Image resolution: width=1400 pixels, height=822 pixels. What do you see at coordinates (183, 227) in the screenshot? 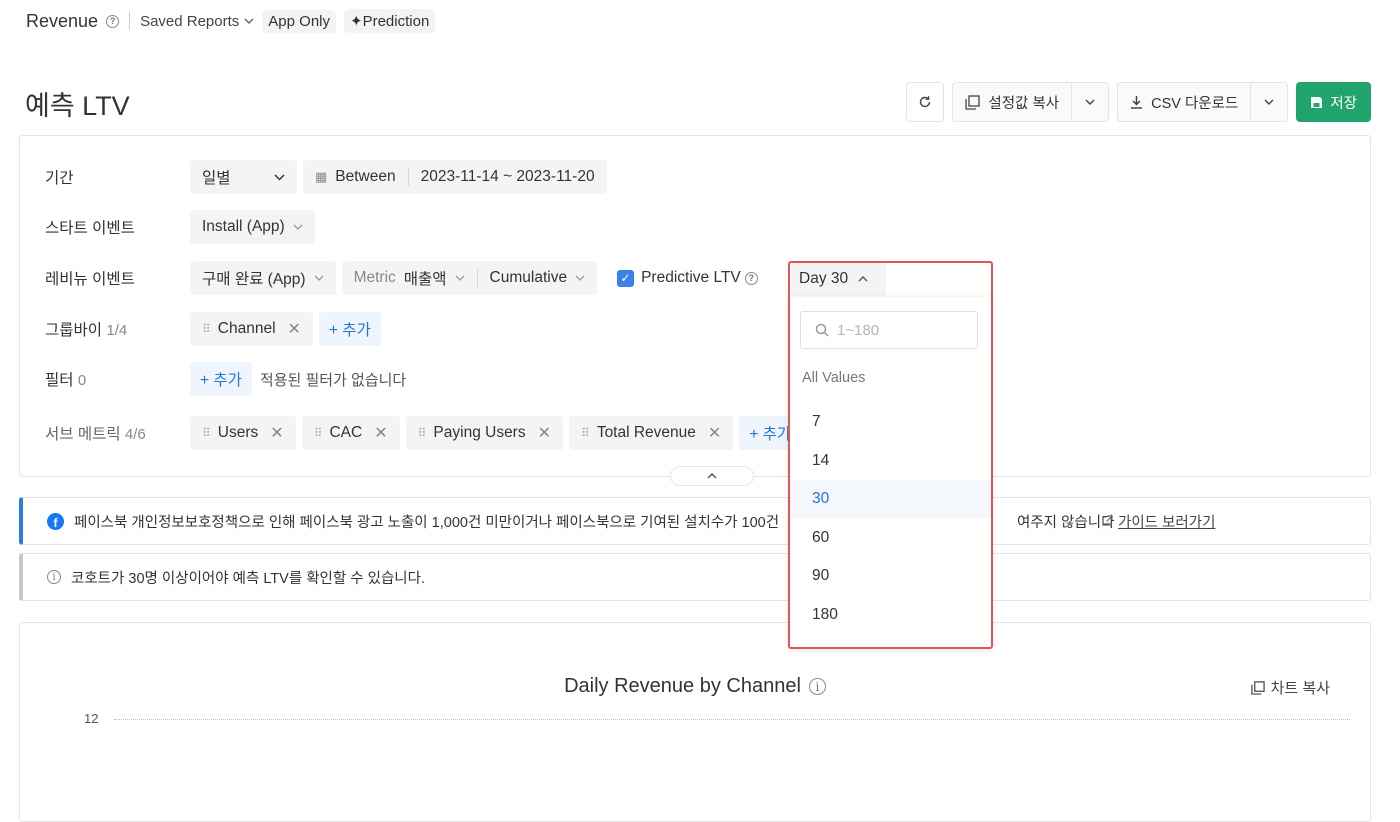
I see `start-event-row: 스타트 이벤트 Install (App)` at bounding box center [183, 227].